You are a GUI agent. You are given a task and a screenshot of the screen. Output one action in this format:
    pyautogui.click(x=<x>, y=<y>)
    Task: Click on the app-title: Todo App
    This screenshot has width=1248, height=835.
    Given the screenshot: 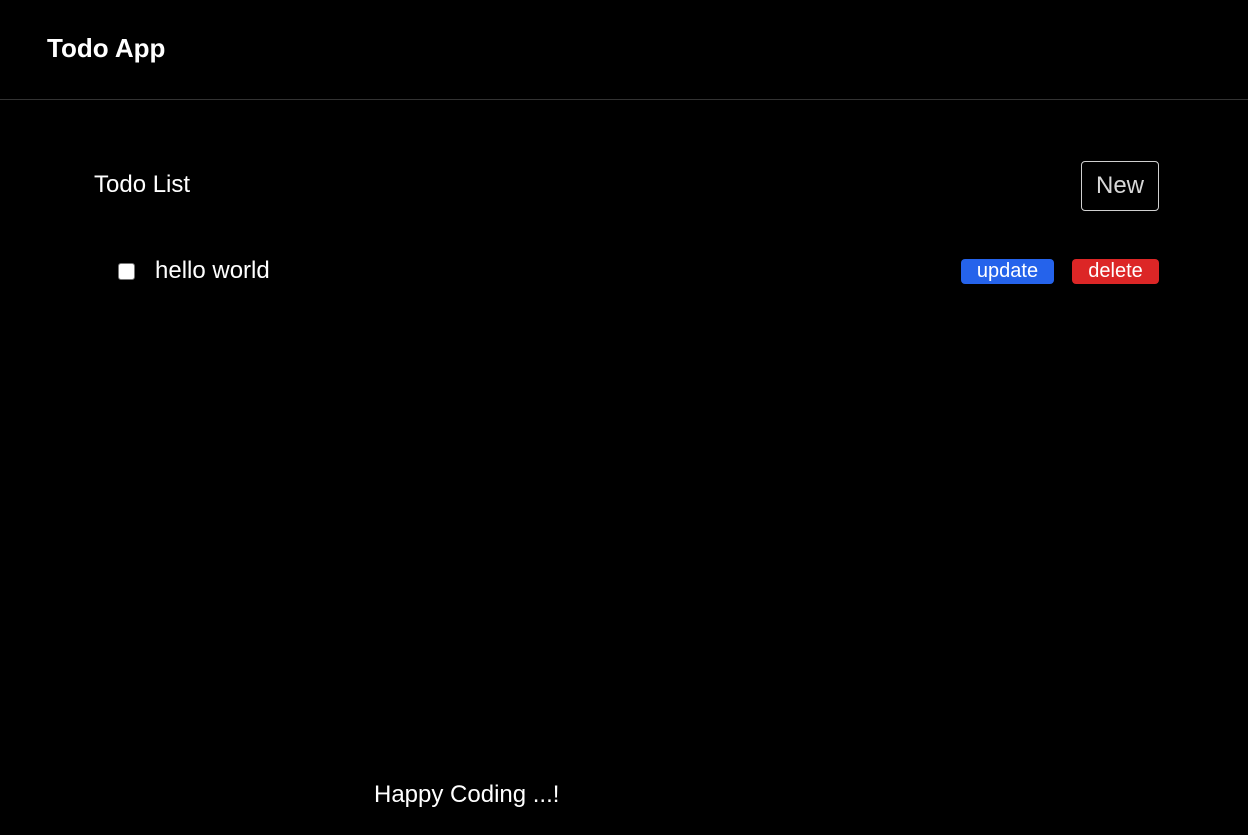 What is the action you would take?
    pyautogui.click(x=106, y=48)
    